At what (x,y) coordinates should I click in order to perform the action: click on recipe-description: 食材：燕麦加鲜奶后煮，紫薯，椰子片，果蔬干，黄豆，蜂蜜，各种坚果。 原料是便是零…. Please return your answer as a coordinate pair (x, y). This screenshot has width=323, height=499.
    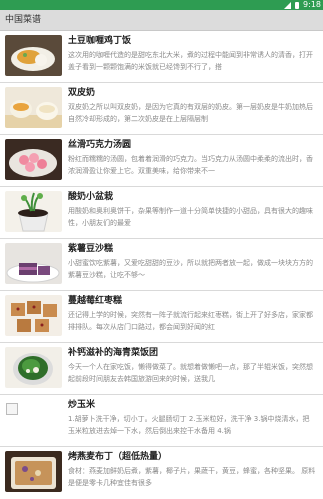
    Looking at the image, I should click on (192, 477).